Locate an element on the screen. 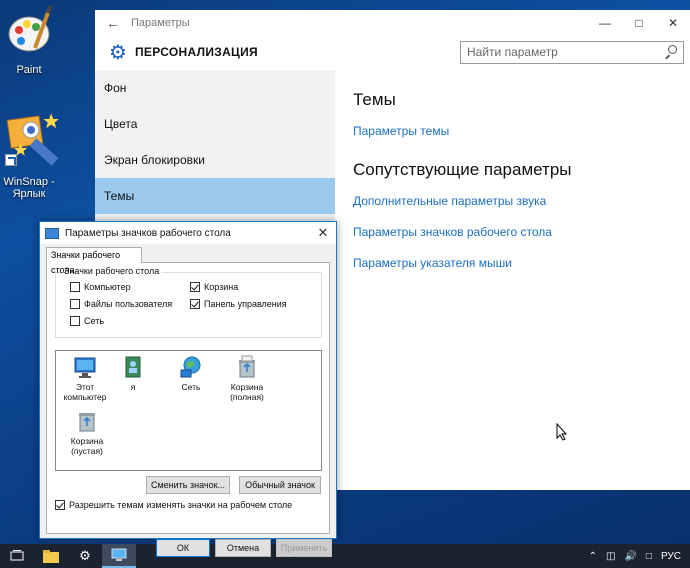  search-icon is located at coordinates (670, 52).